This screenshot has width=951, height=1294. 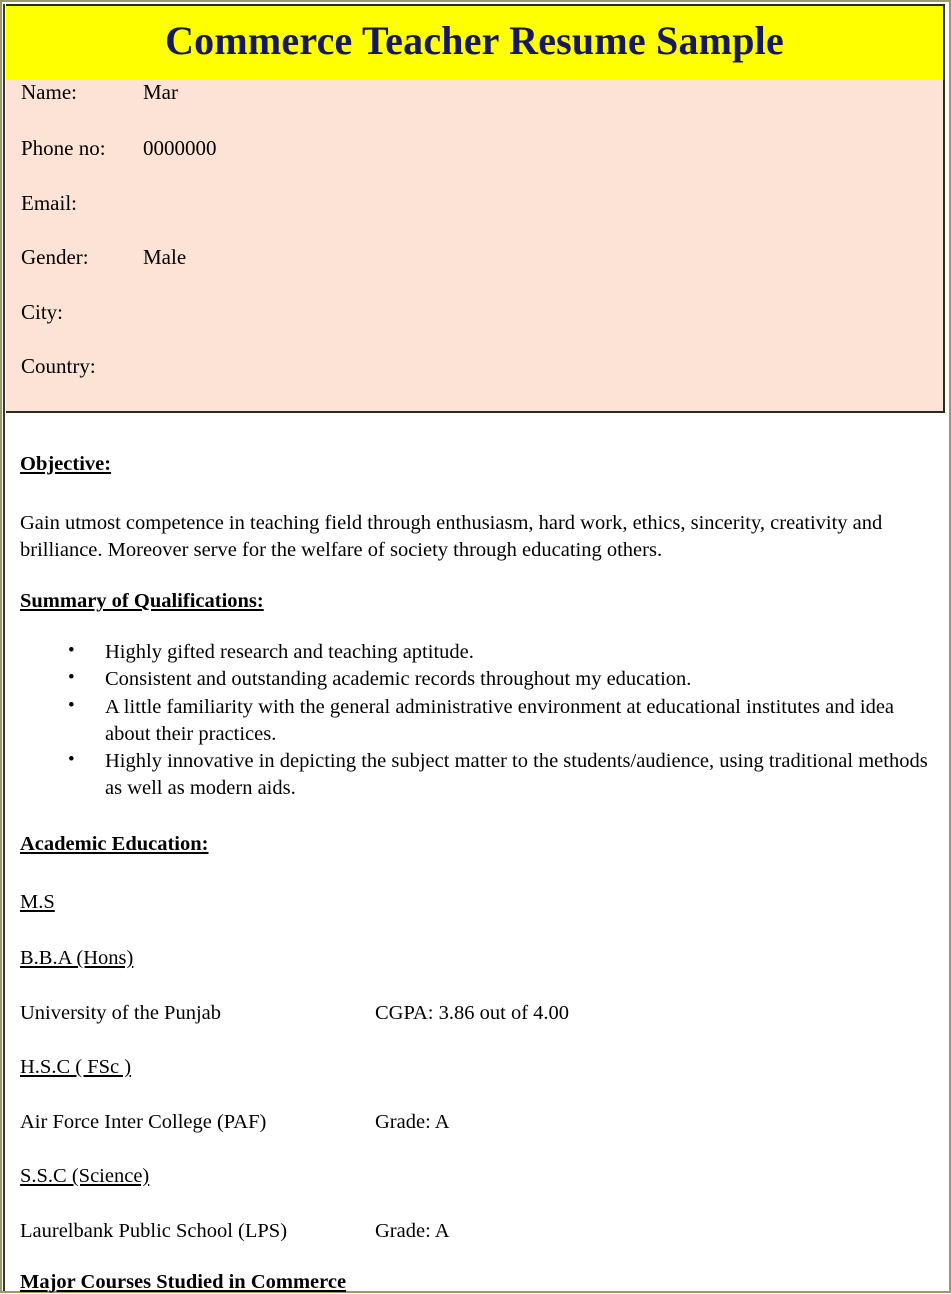 What do you see at coordinates (82, 312) in the screenshot?
I see `info-label-city: City:` at bounding box center [82, 312].